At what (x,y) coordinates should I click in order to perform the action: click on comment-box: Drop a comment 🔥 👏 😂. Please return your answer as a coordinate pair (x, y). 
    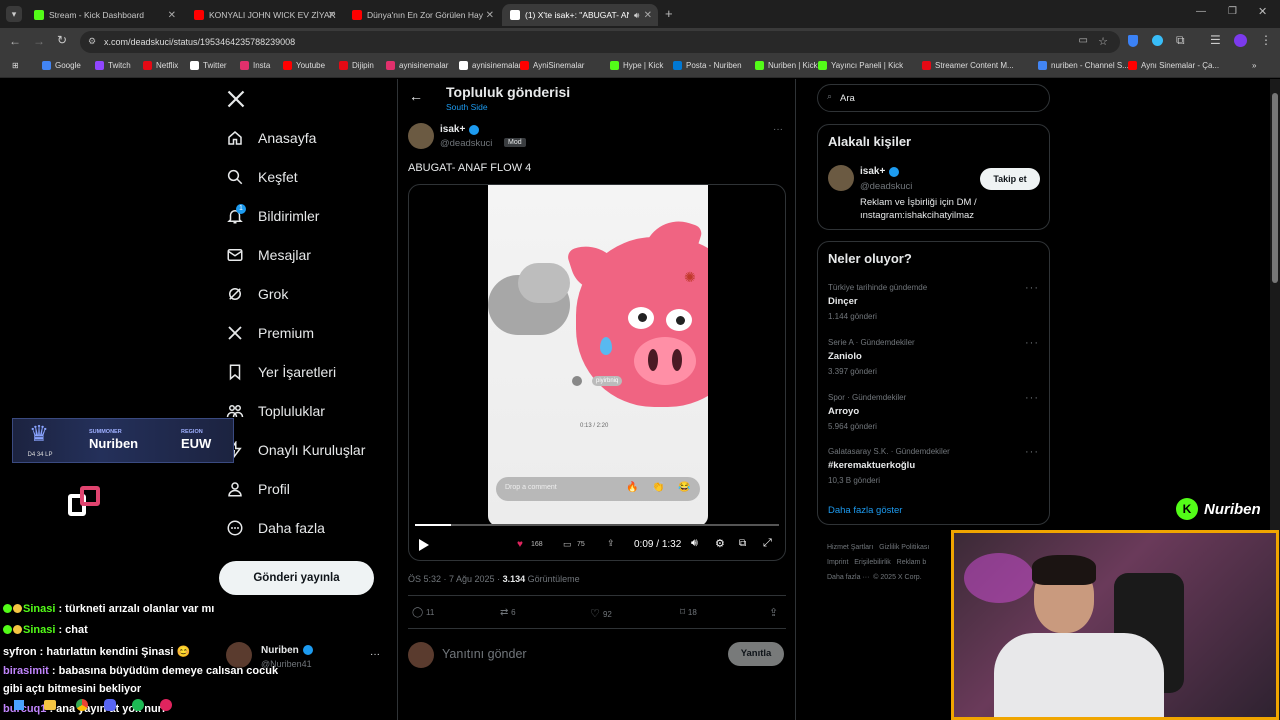
    Looking at the image, I should click on (598, 489).